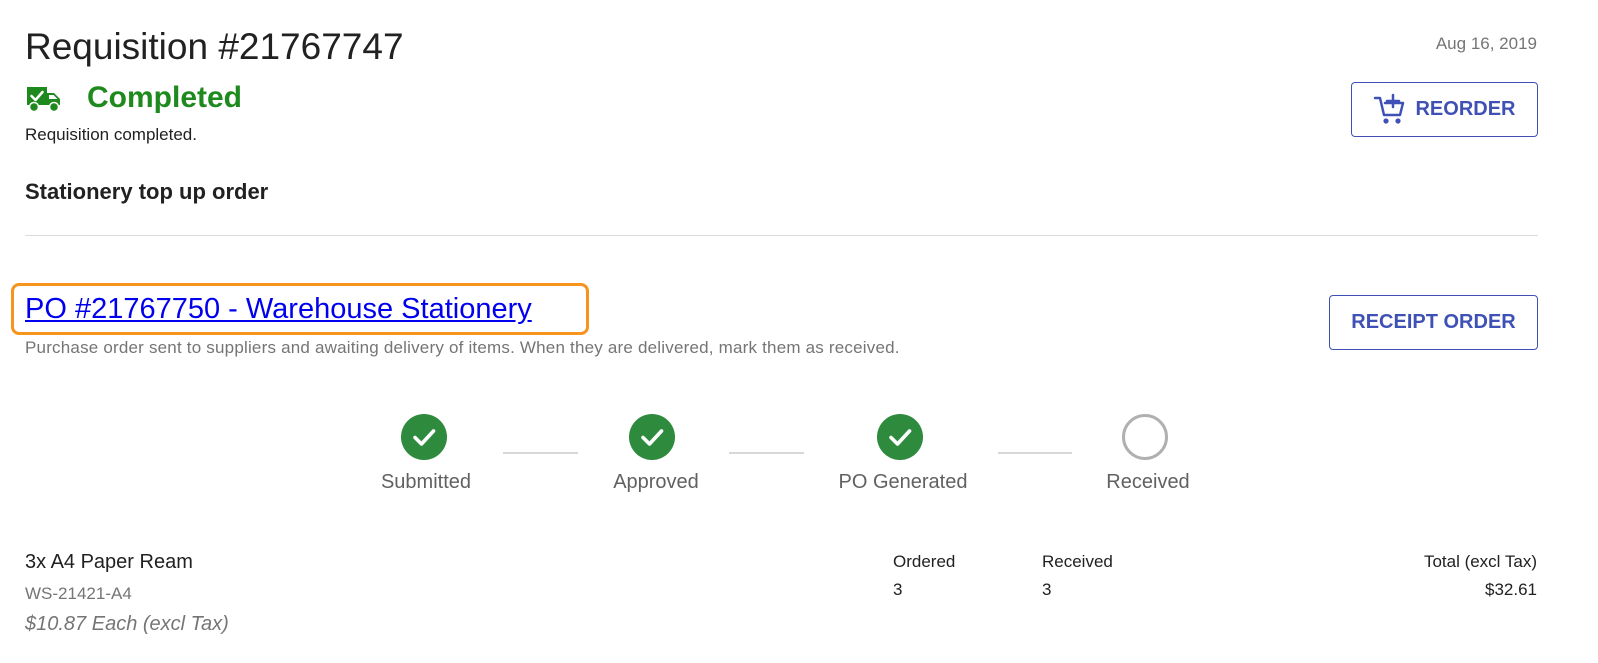 Image resolution: width=1598 pixels, height=663 pixels. What do you see at coordinates (1077, 561) in the screenshot?
I see `received-header: Received` at bounding box center [1077, 561].